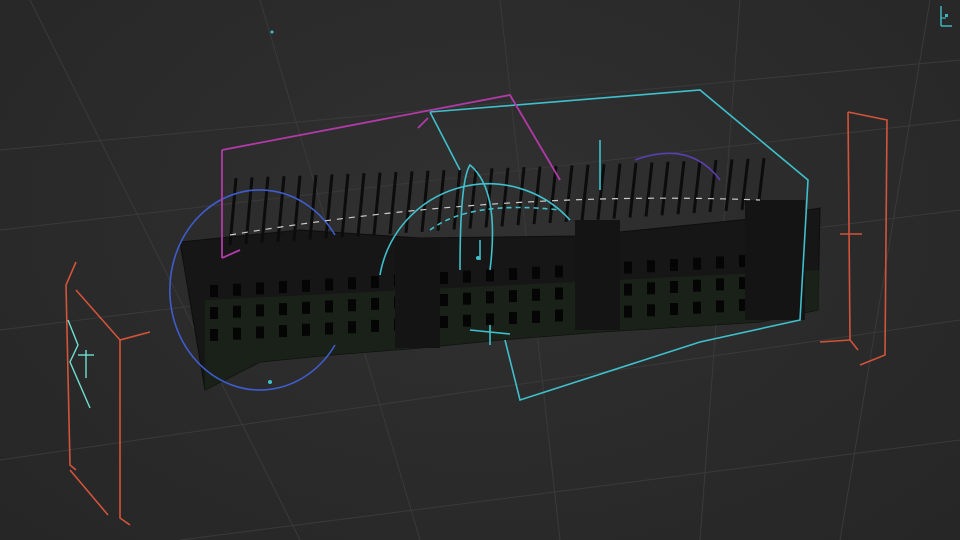 The height and width of the screenshot is (540, 960). I want to click on left-camera-frustum, so click(108, 393).